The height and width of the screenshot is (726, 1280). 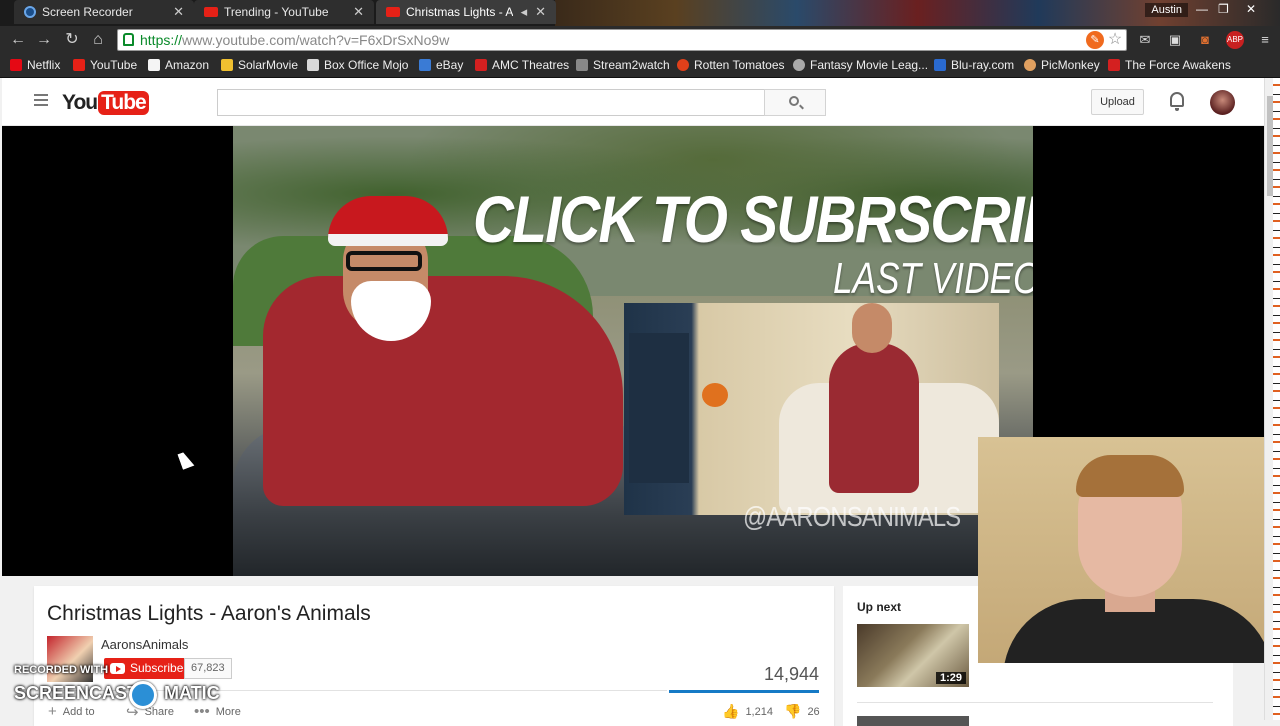 What do you see at coordinates (357, 65) in the screenshot?
I see `bookmark-box-office-mojo: Box Office Mojo` at bounding box center [357, 65].